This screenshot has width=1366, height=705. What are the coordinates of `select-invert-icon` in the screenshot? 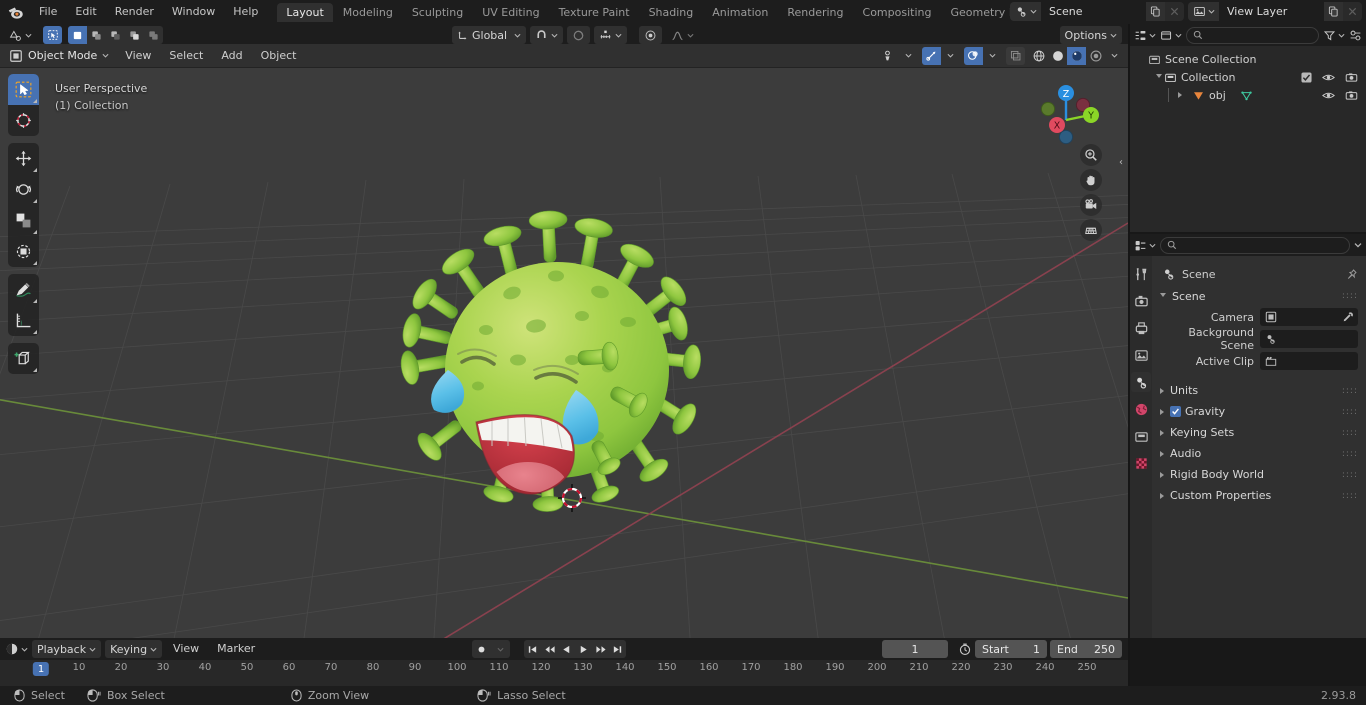 It's located at (134, 35).